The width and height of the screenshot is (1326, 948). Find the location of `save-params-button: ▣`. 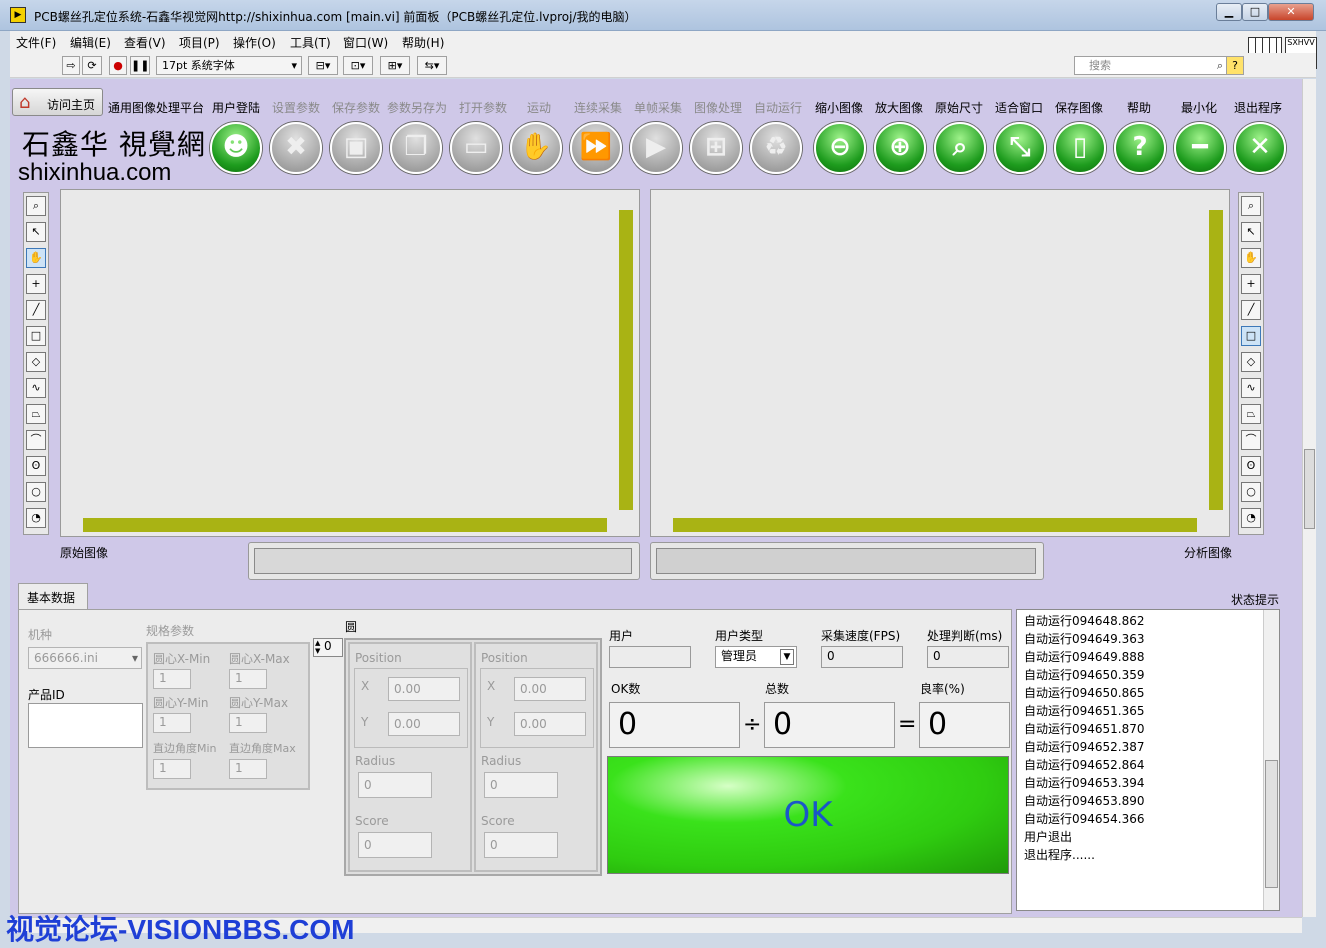

save-params-button: ▣ is located at coordinates (356, 148).